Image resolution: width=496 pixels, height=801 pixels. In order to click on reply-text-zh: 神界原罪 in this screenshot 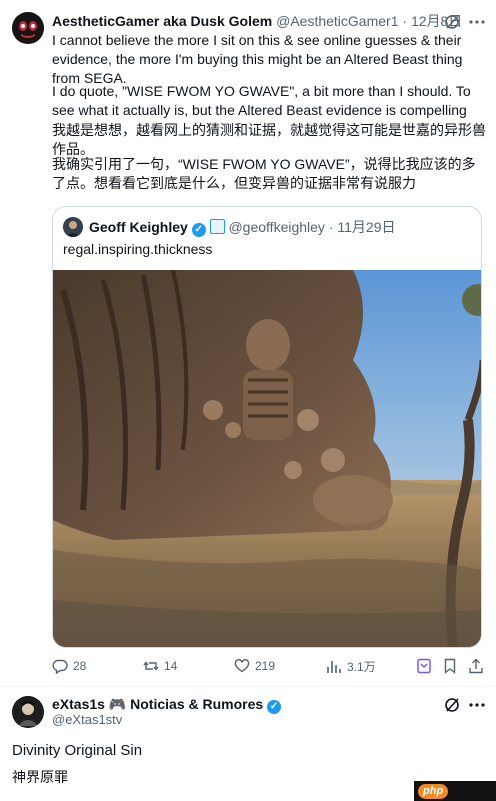, I will do `click(40, 777)`.